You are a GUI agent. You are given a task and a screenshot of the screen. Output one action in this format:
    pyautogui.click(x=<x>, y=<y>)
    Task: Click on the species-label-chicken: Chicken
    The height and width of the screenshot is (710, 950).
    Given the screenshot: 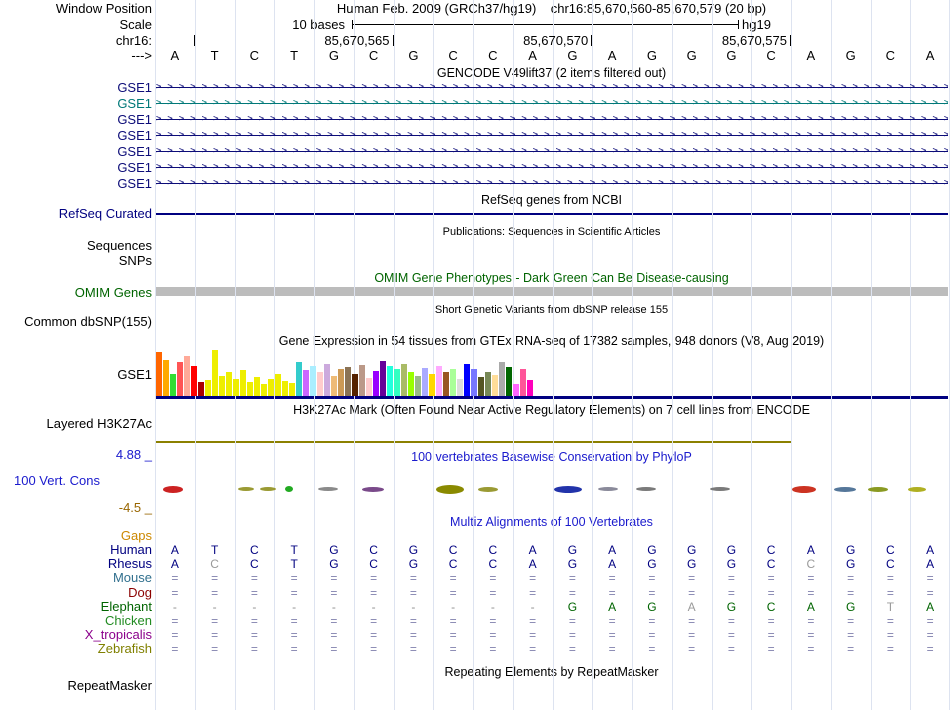 What is the action you would take?
    pyautogui.click(x=76, y=621)
    